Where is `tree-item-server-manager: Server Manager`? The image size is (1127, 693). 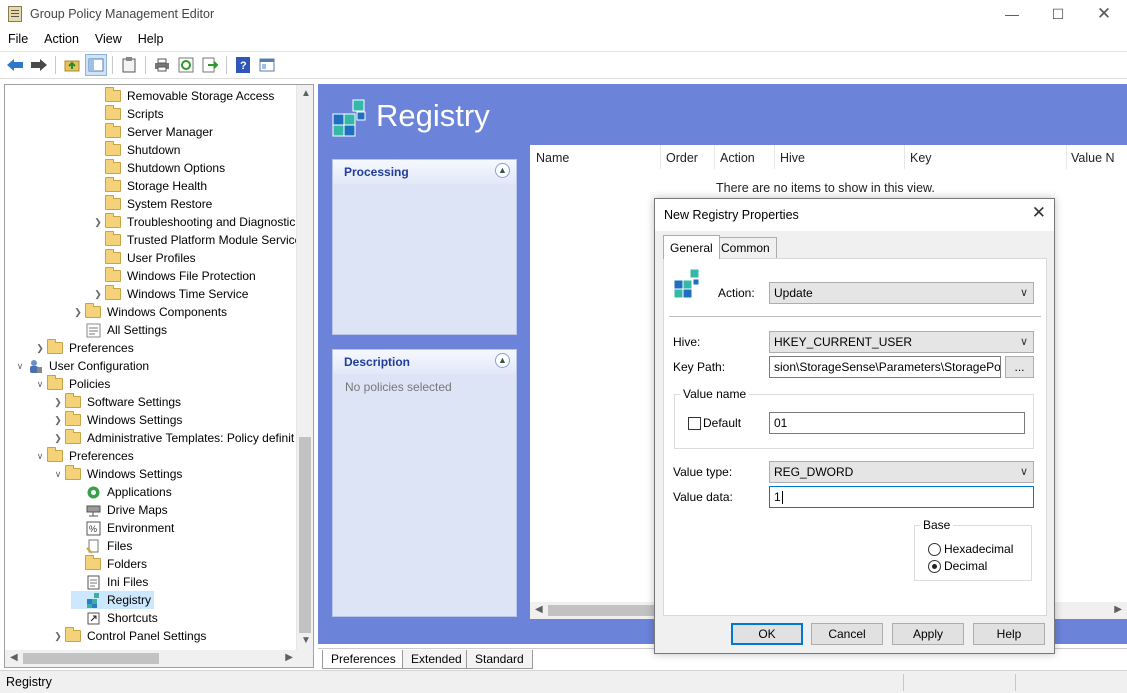
tree-item-server-manager: Server Manager is located at coordinates (152, 132).